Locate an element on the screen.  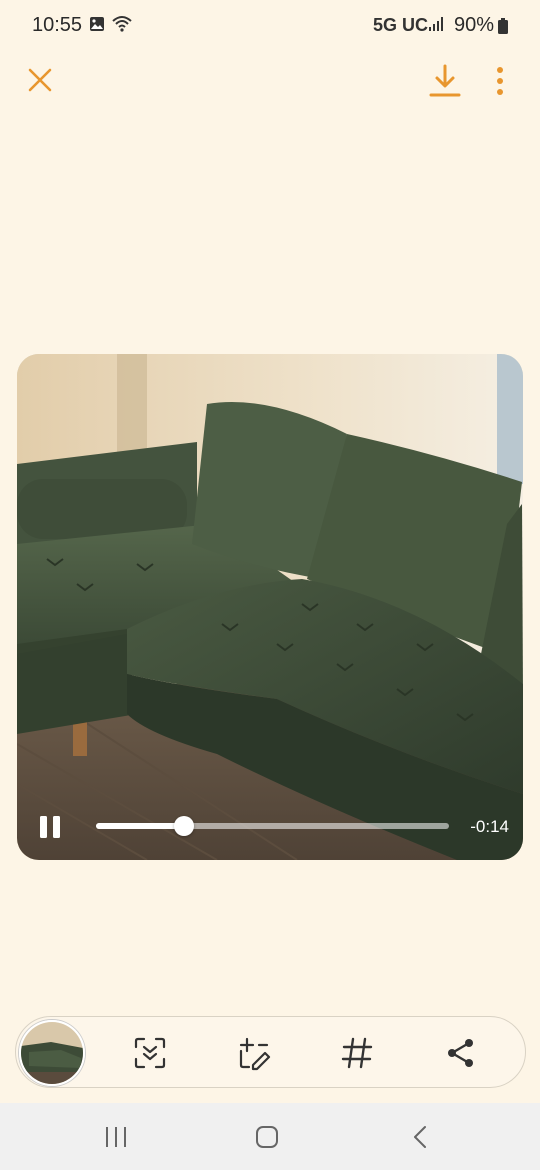
network-type: 5G UC is located at coordinates (400, 25).